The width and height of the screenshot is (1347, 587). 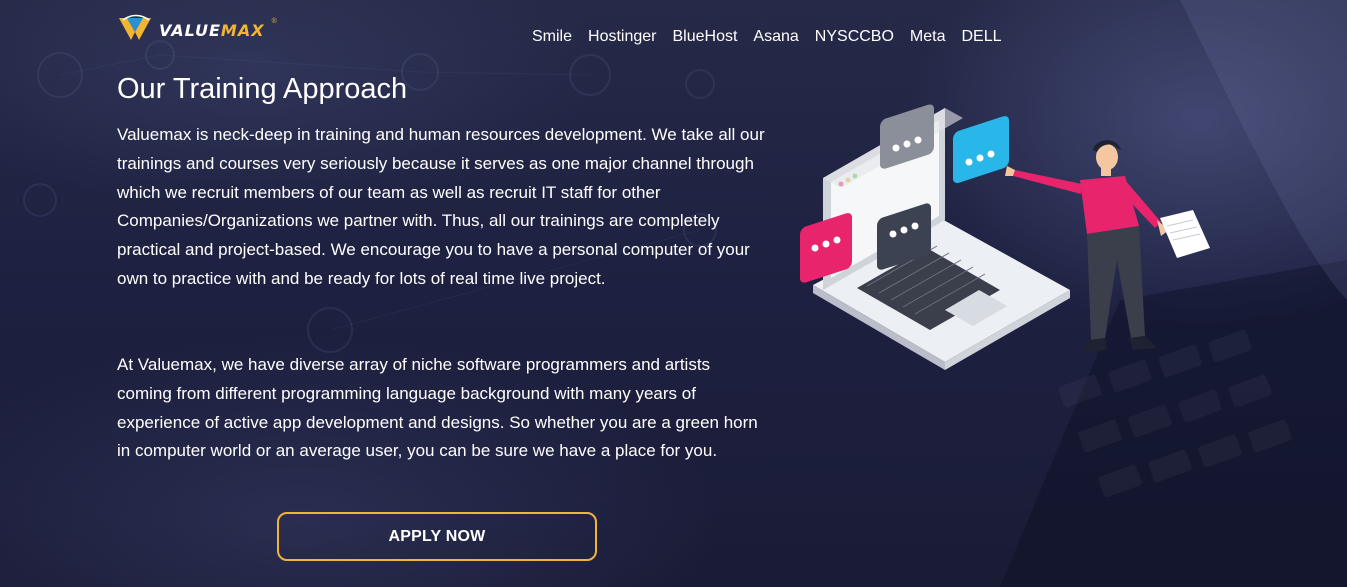 What do you see at coordinates (775, 37) in the screenshot?
I see `nav-item-asana: Asana` at bounding box center [775, 37].